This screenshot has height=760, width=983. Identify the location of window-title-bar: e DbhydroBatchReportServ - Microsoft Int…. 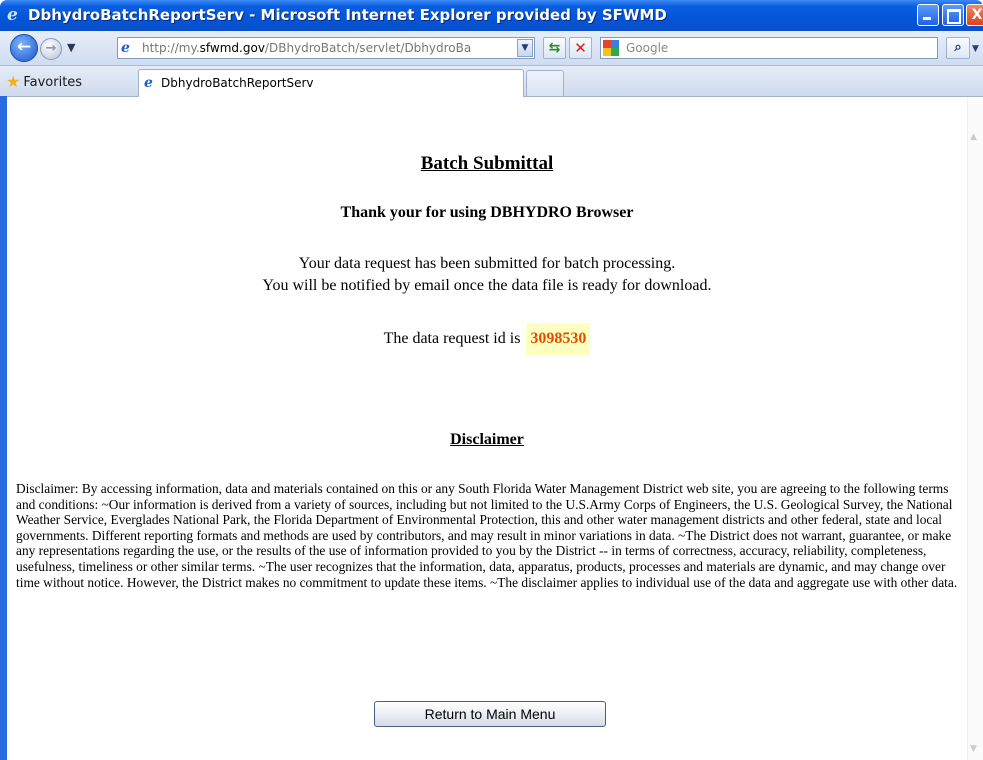
(491, 15).